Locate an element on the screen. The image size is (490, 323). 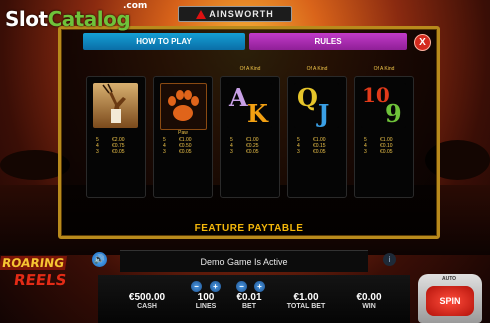
paw-symbol is located at coordinates (183, 106).